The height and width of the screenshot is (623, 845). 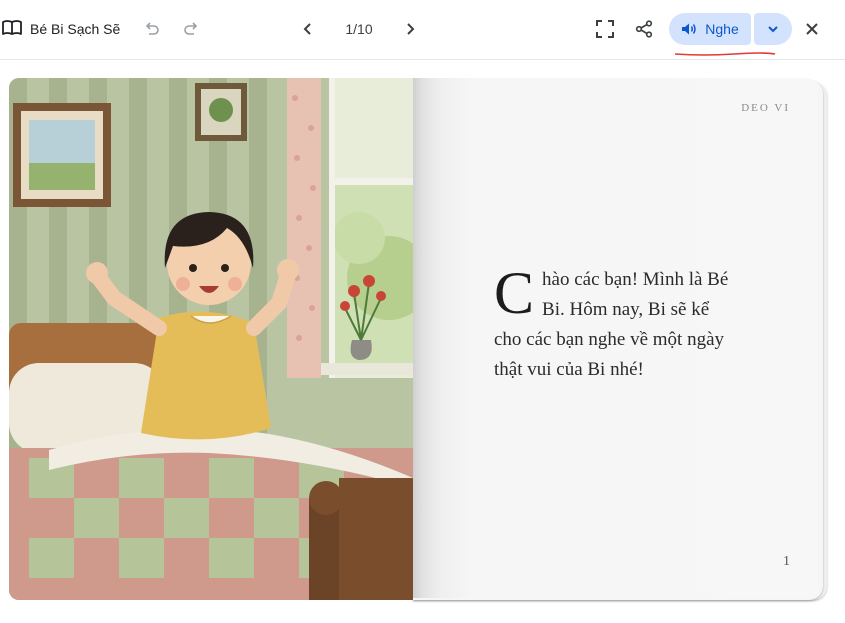 What do you see at coordinates (605, 29) in the screenshot?
I see `fullscreen-icon` at bounding box center [605, 29].